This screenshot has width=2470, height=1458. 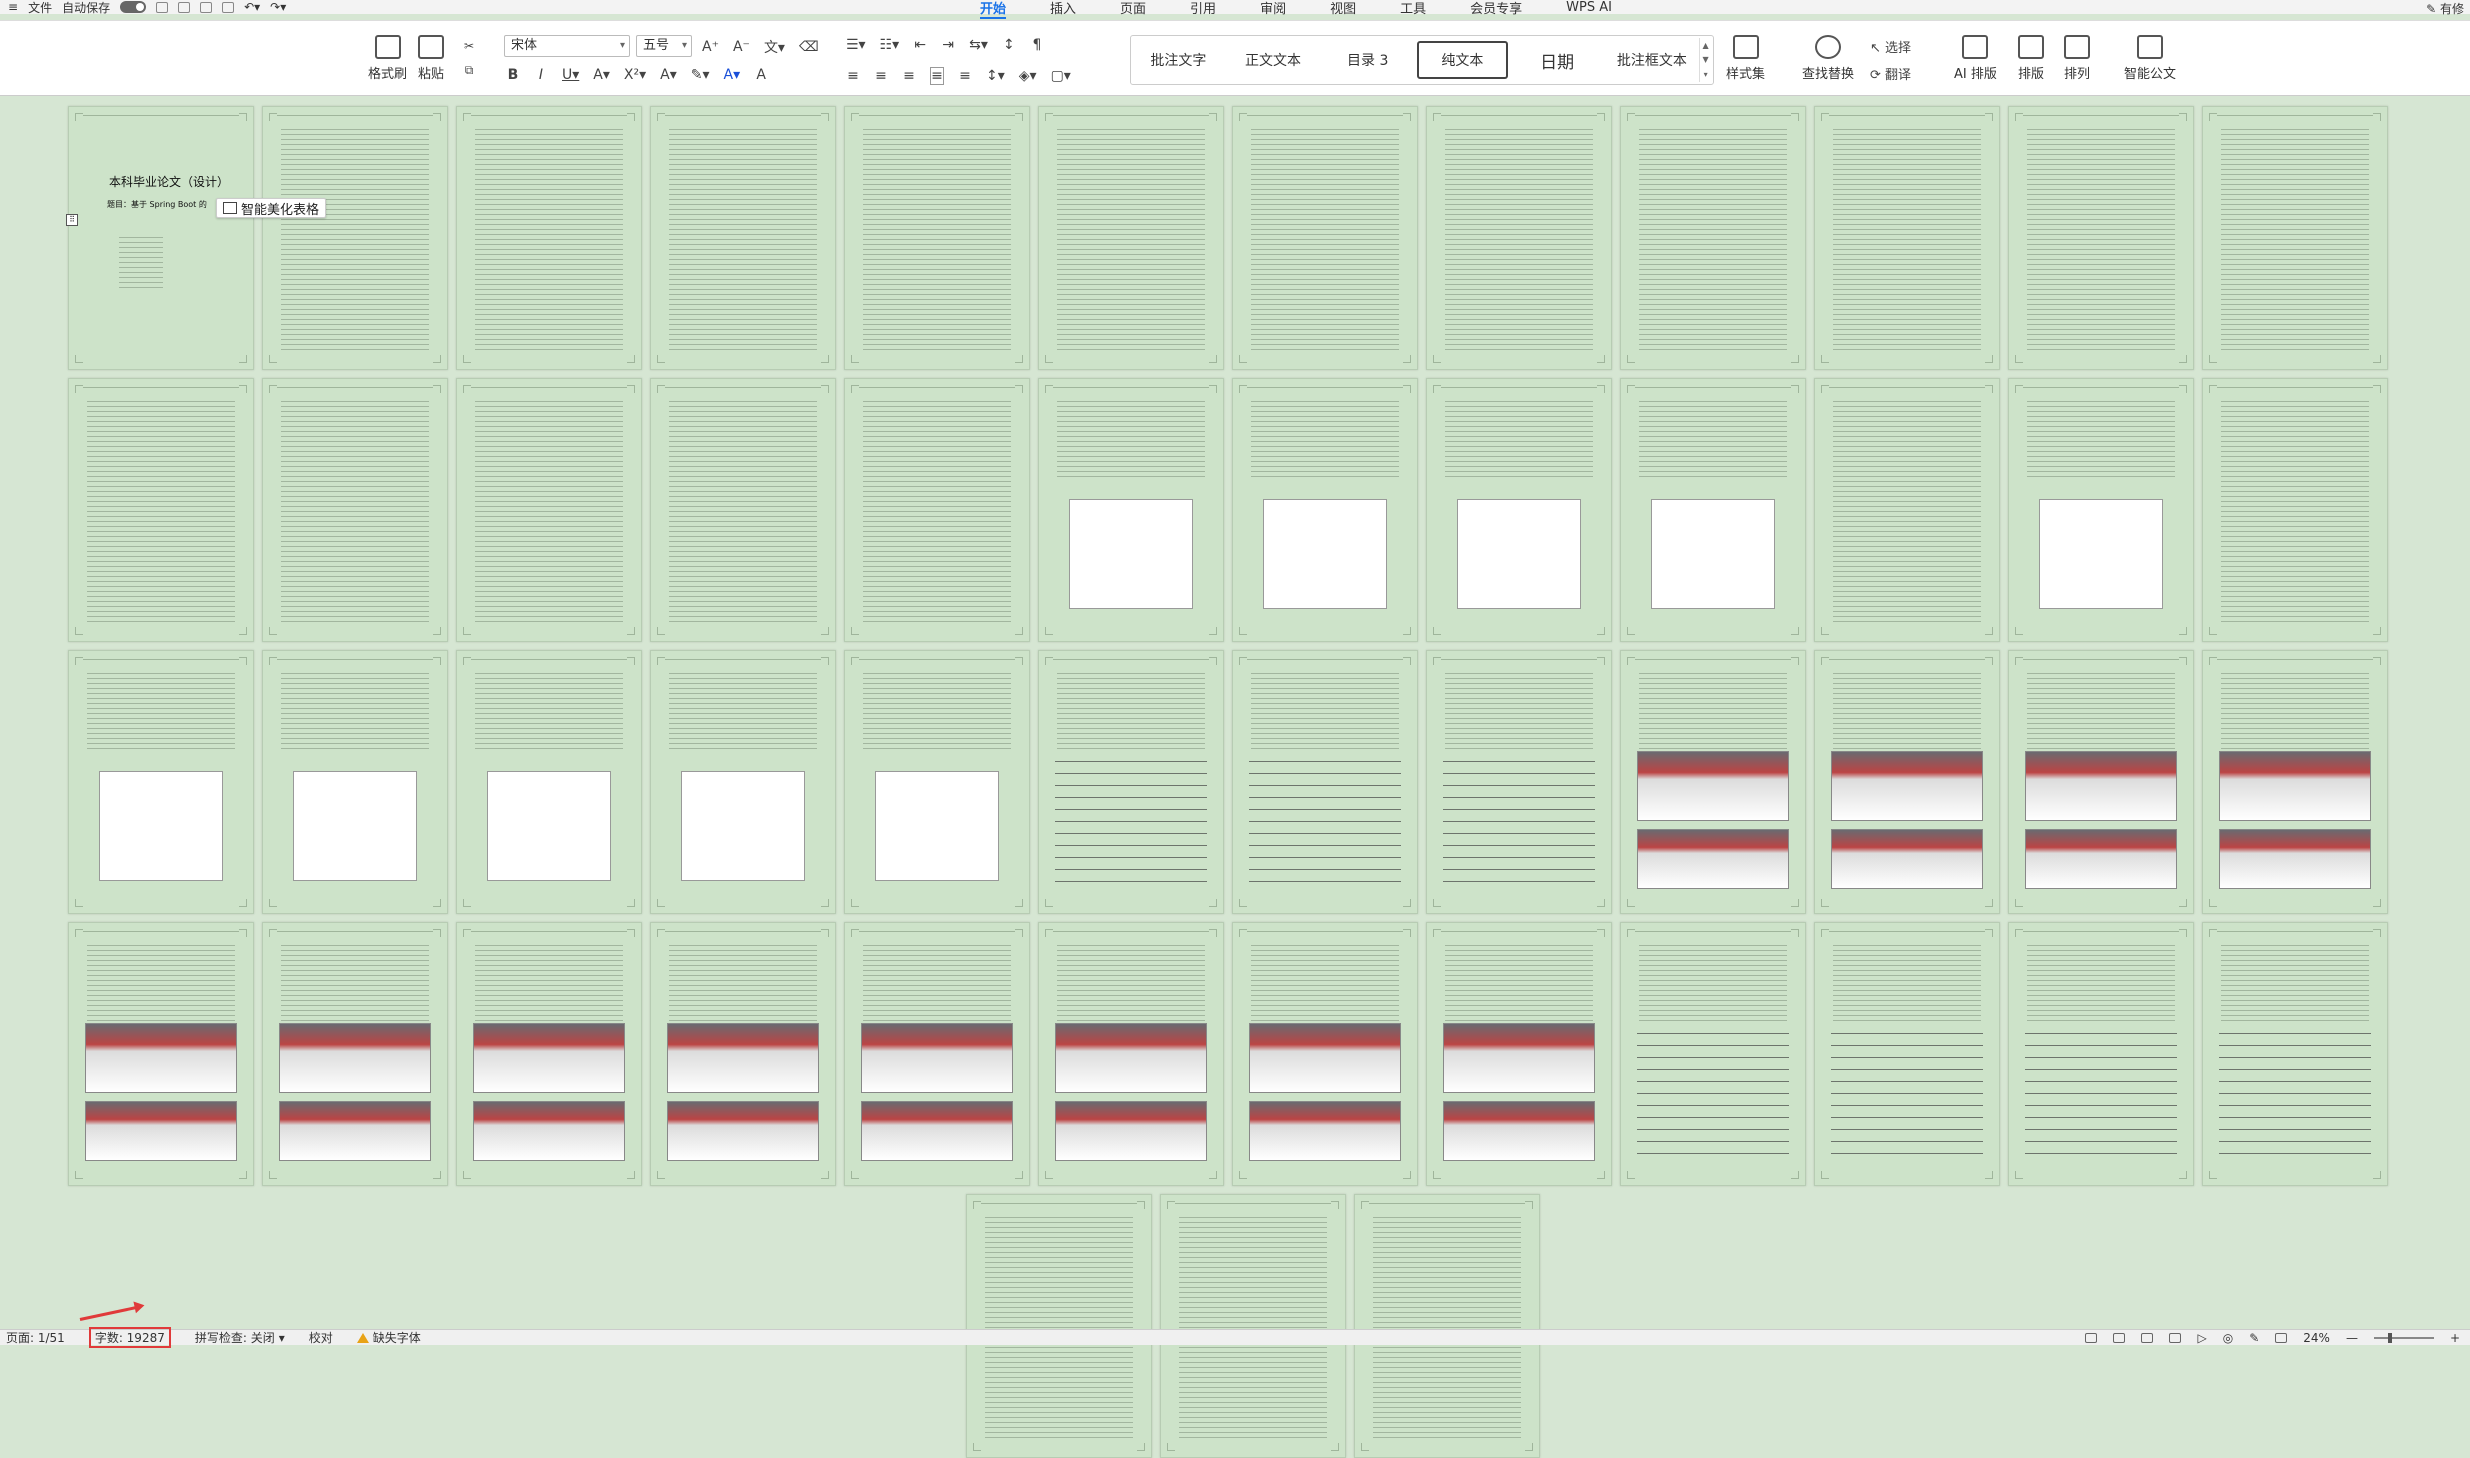 What do you see at coordinates (2091, 1337) in the screenshot?
I see `eye-protect-icon` at bounding box center [2091, 1337].